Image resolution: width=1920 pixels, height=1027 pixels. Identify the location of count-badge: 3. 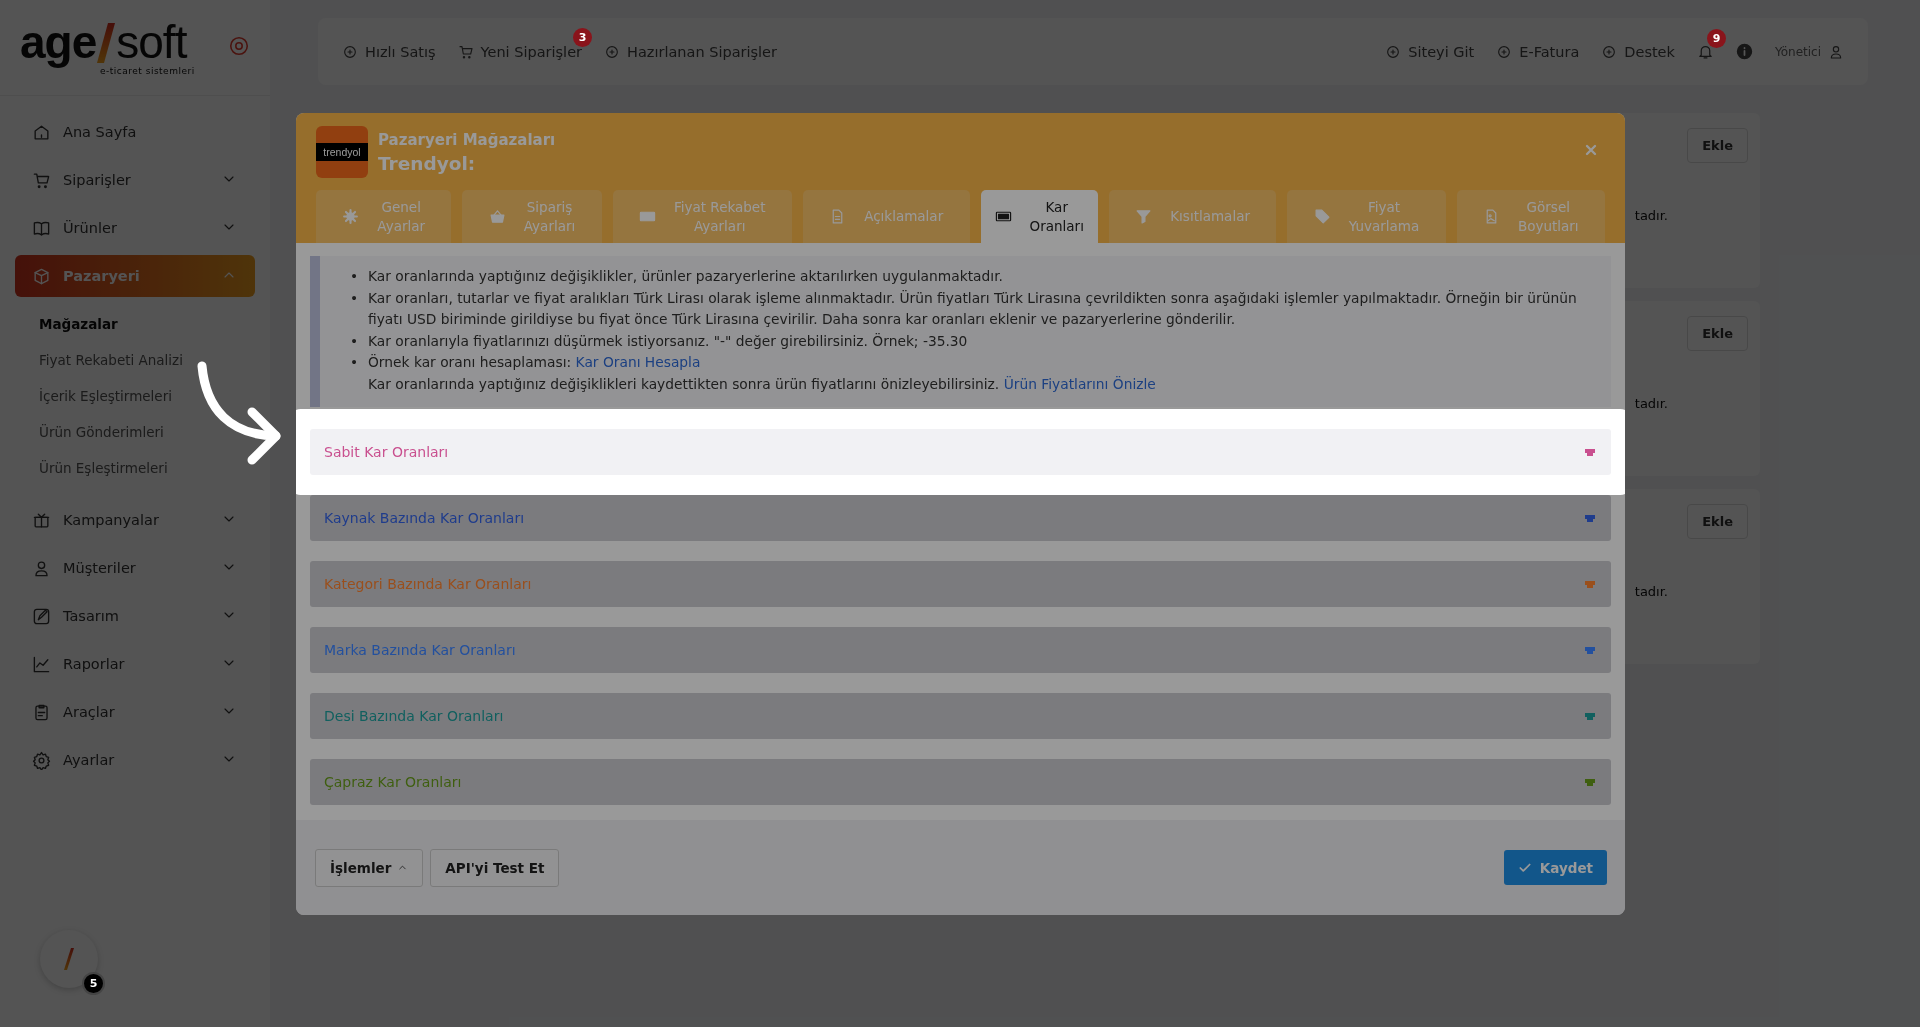
(583, 37).